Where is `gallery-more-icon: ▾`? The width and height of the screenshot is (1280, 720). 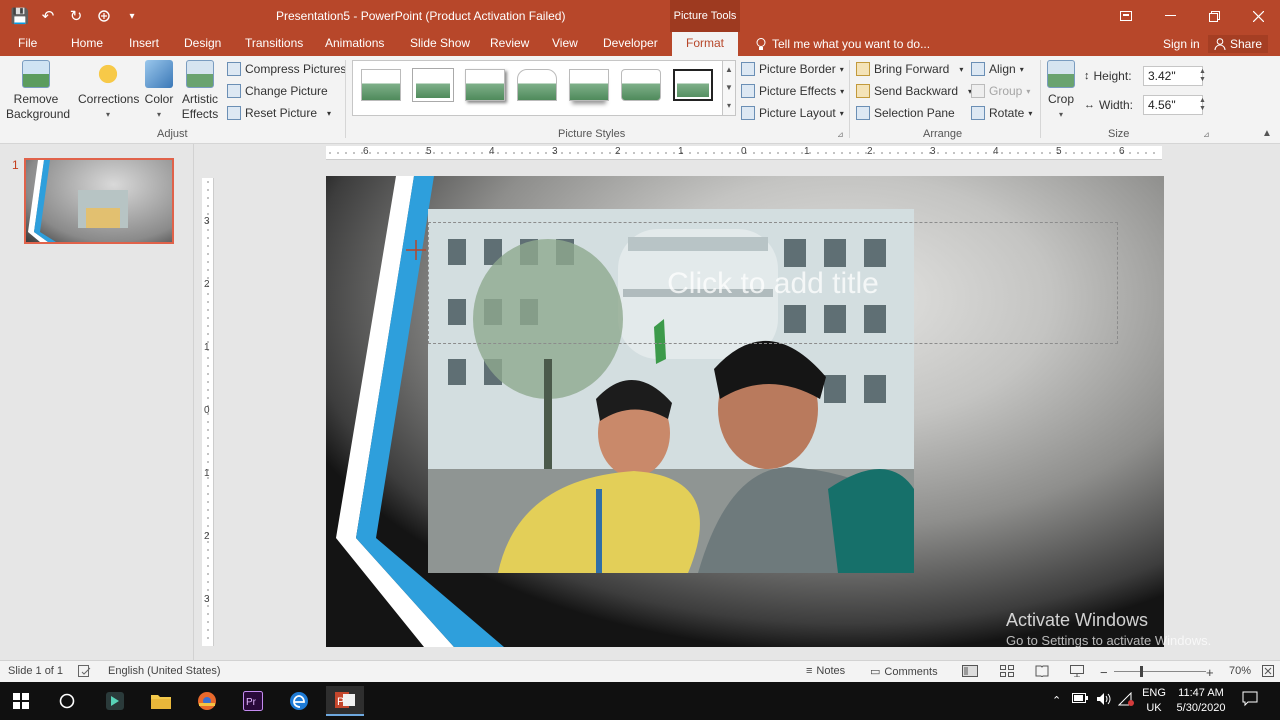 gallery-more-icon: ▾ is located at coordinates (729, 106).